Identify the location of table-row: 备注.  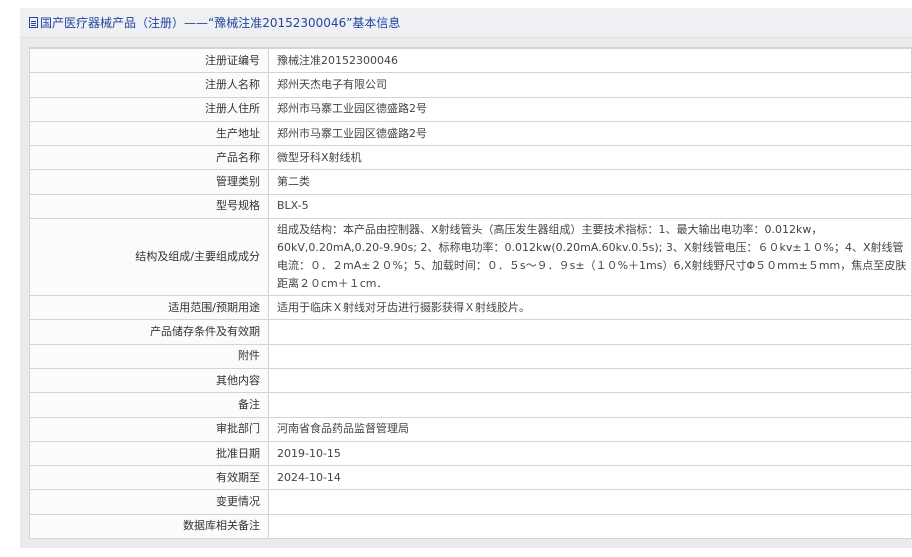
(470, 405).